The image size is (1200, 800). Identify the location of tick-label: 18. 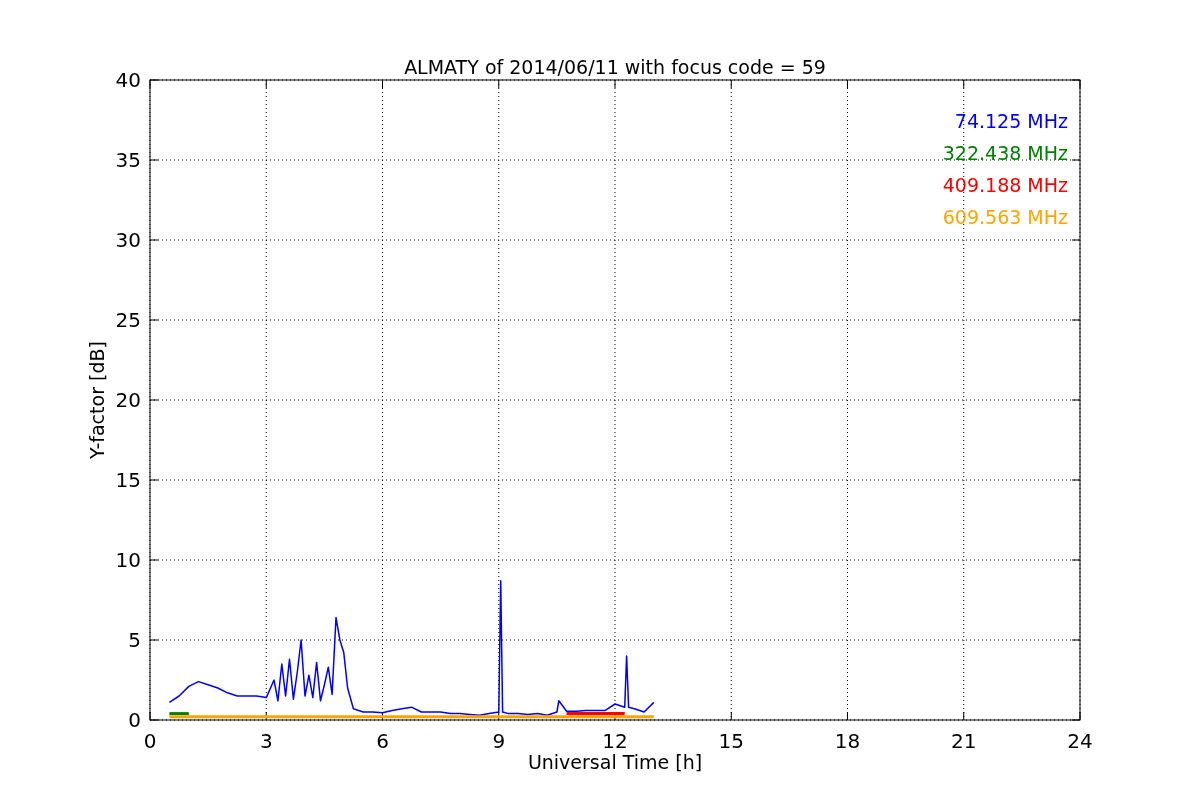
(847, 741).